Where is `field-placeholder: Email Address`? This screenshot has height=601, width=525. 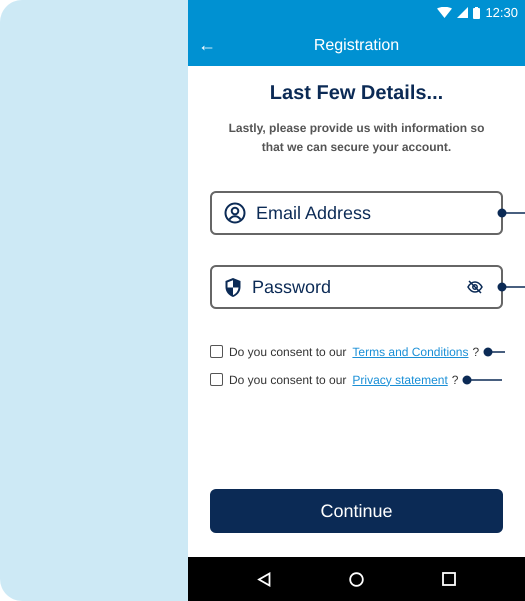
field-placeholder: Email Address is located at coordinates (314, 213).